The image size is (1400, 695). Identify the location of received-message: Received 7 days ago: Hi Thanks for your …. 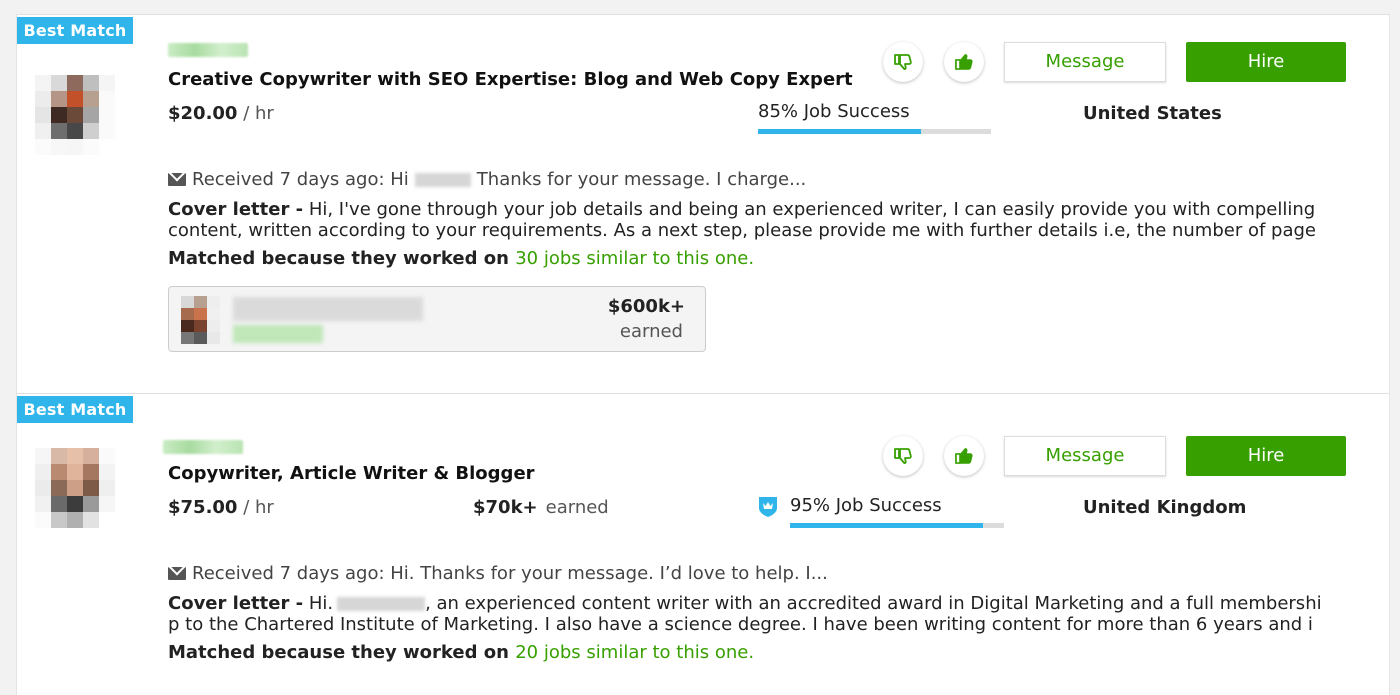
(487, 179).